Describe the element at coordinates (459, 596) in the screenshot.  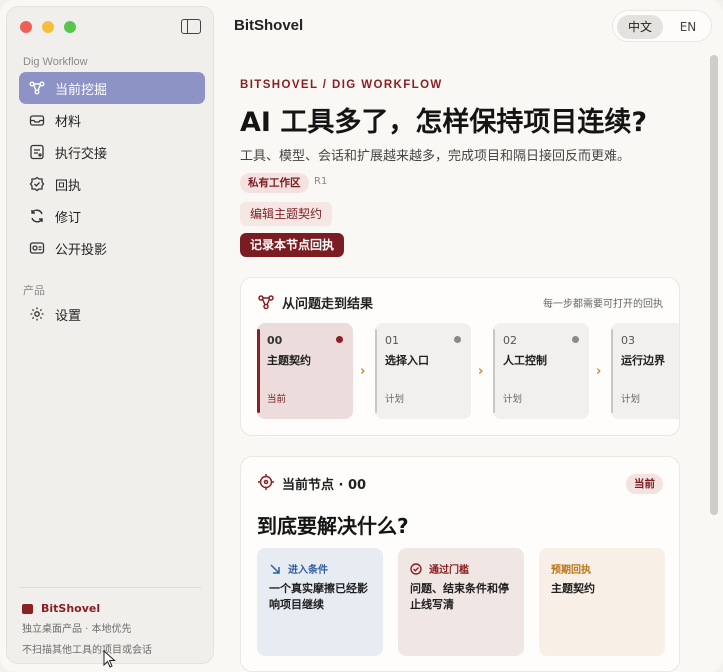
I see `tile-body: 问题、结束条件和停止线写清` at that location.